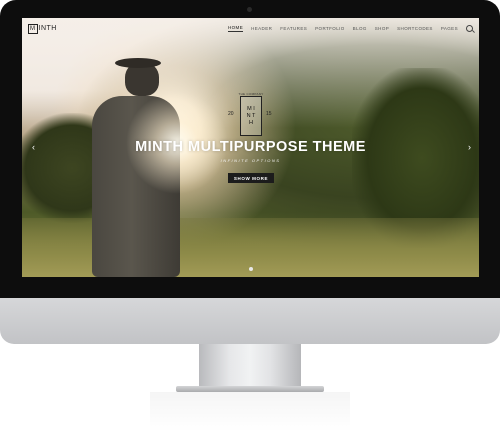 Image resolution: width=500 pixels, height=432 pixels. What do you see at coordinates (33, 147) in the screenshot?
I see `slider-prev-arrow-icon: ‹` at bounding box center [33, 147].